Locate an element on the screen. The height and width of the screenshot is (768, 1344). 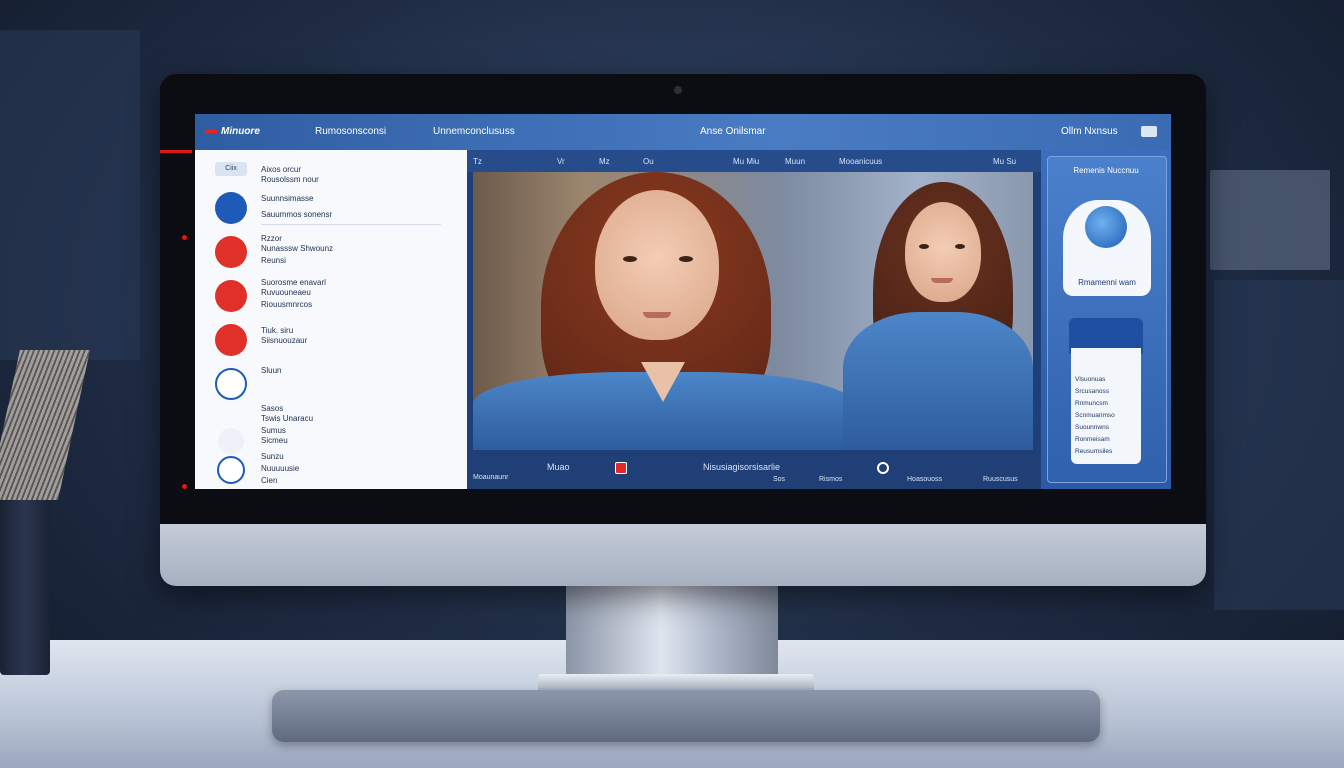
control-label: Ruuscusus is located at coordinates (1000, 479).